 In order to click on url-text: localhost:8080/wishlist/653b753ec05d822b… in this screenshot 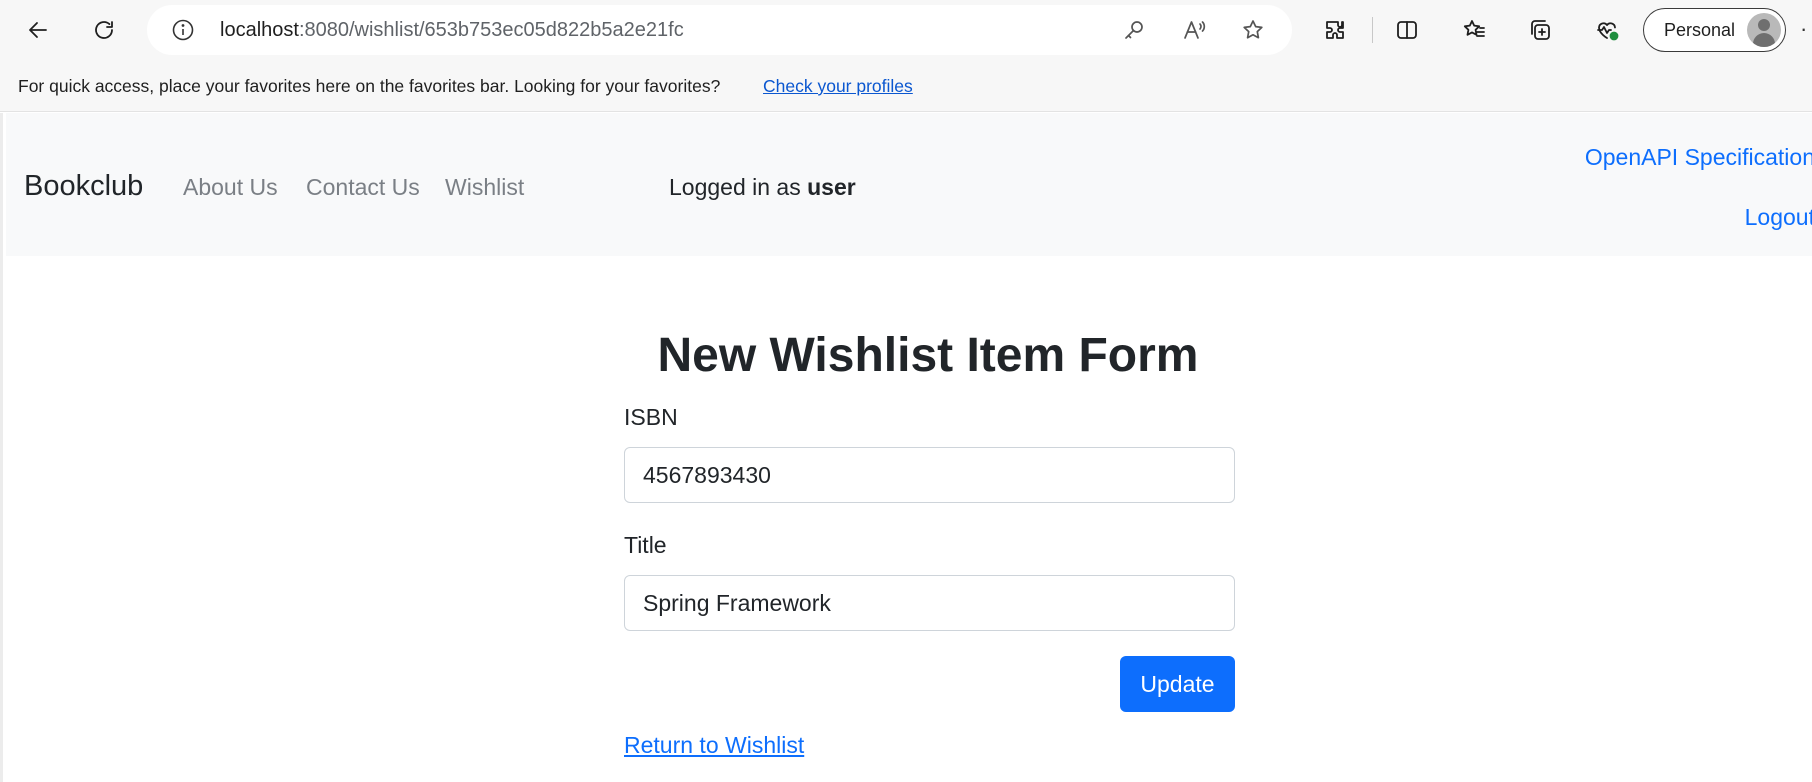, I will do `click(452, 30)`.